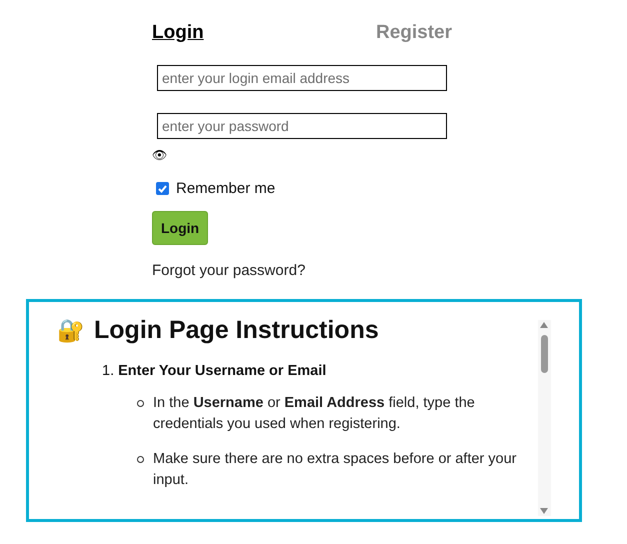 The image size is (627, 544). What do you see at coordinates (544, 418) in the screenshot?
I see `scrollbar` at bounding box center [544, 418].